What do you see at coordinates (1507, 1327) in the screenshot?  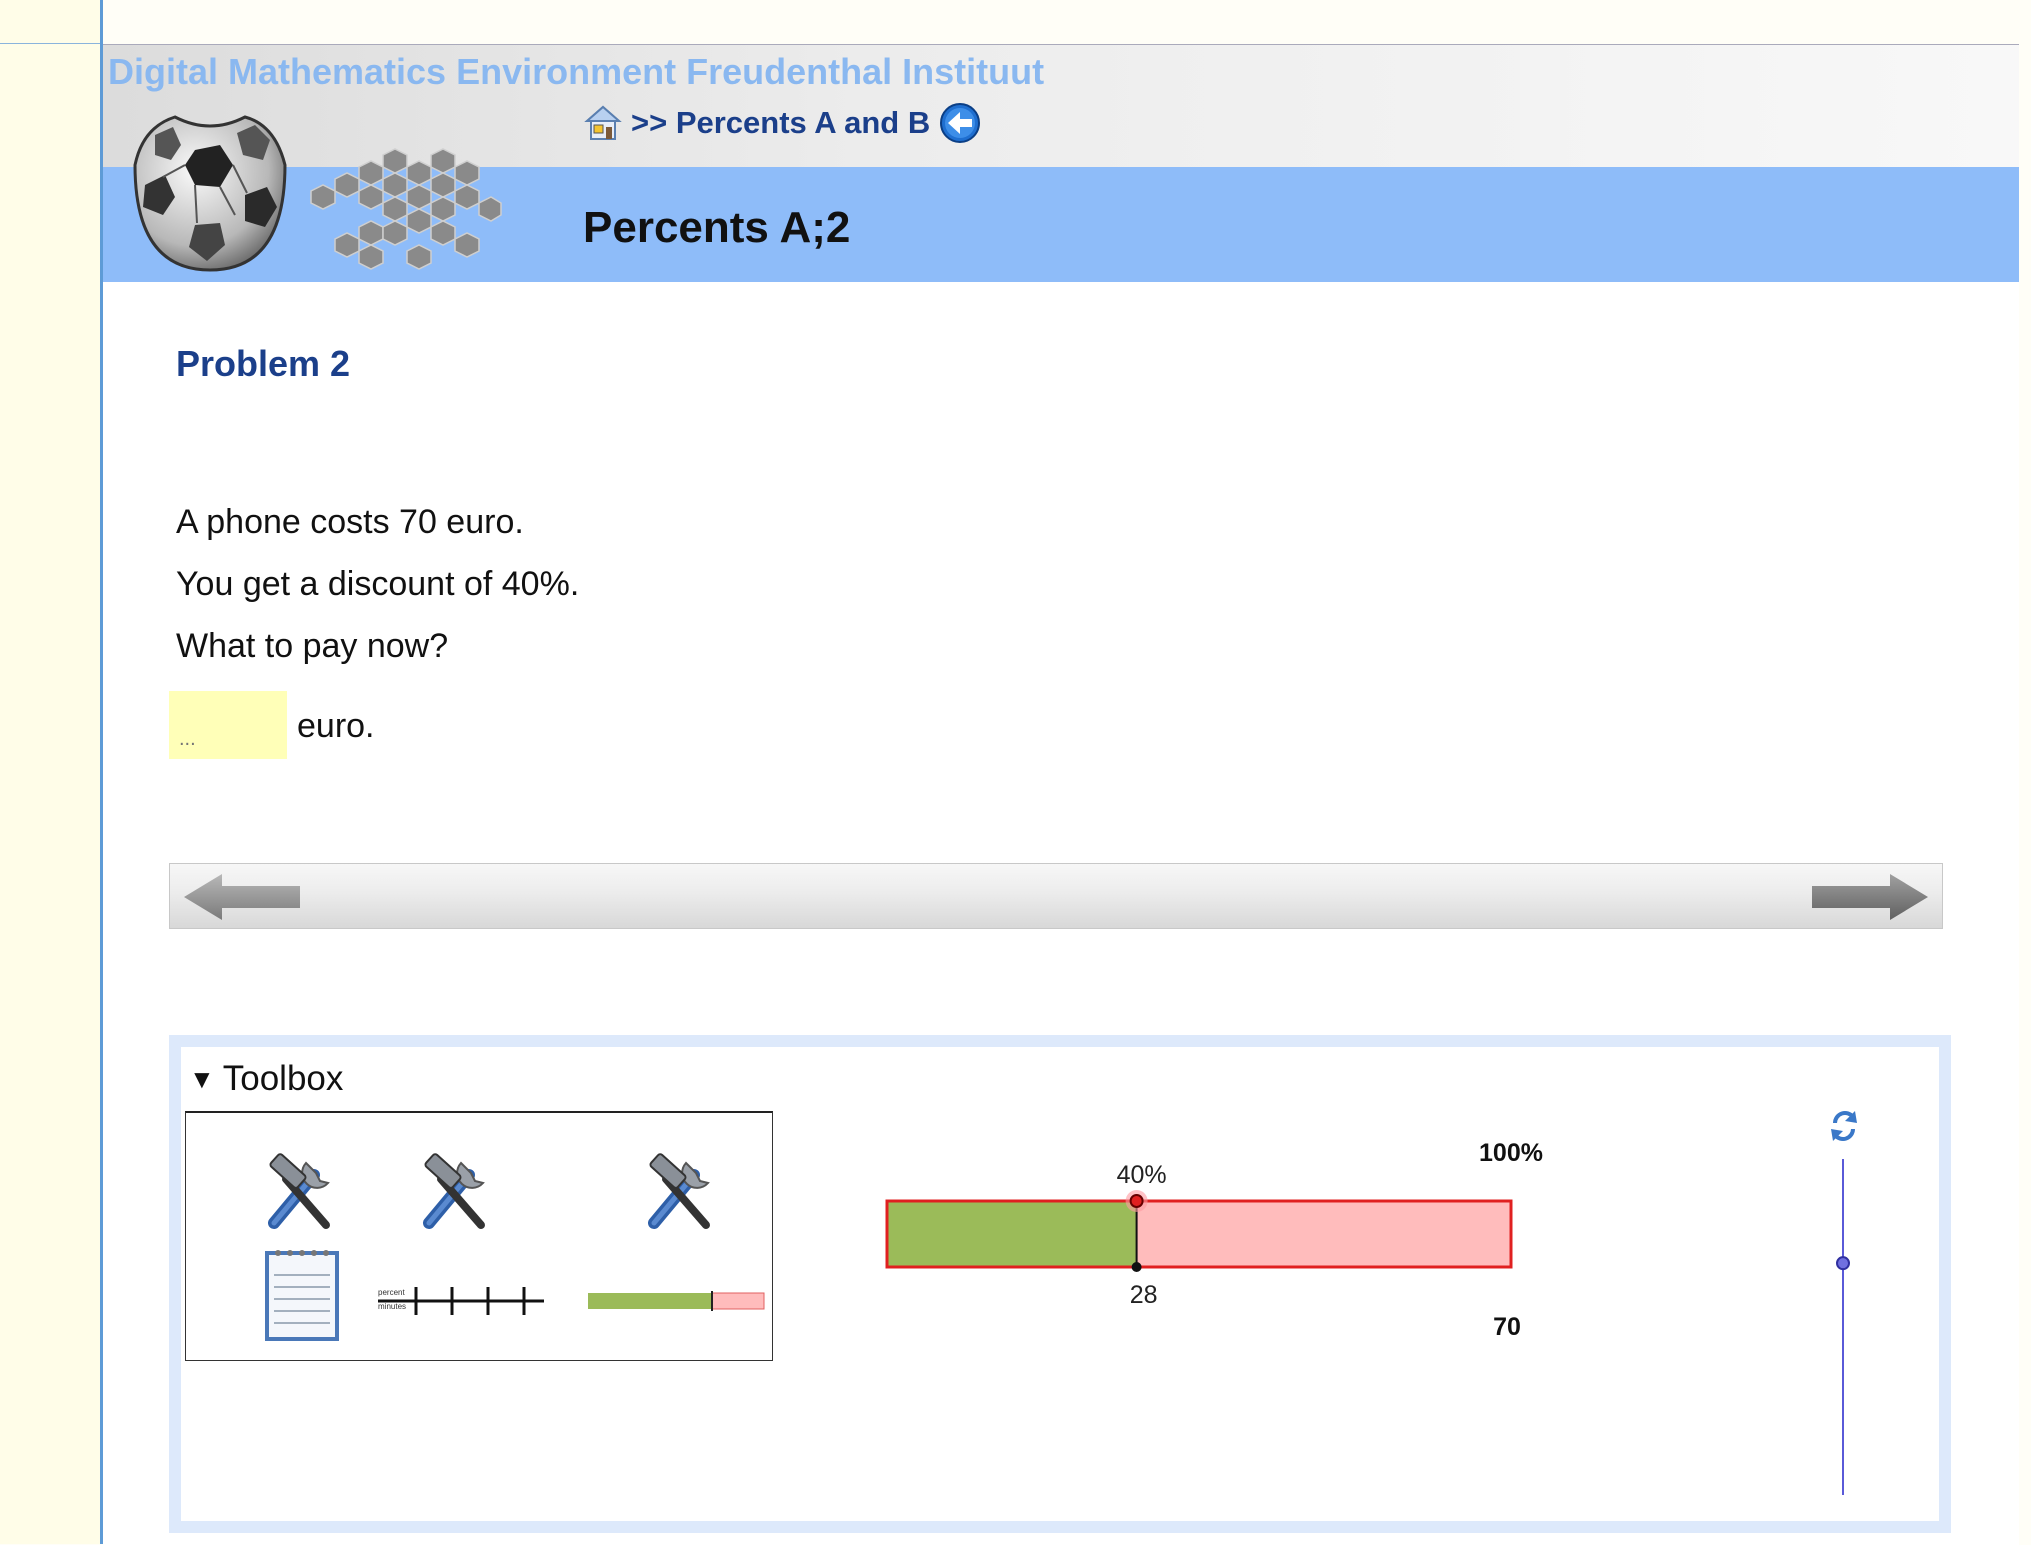 I see `total-value-label: 70` at bounding box center [1507, 1327].